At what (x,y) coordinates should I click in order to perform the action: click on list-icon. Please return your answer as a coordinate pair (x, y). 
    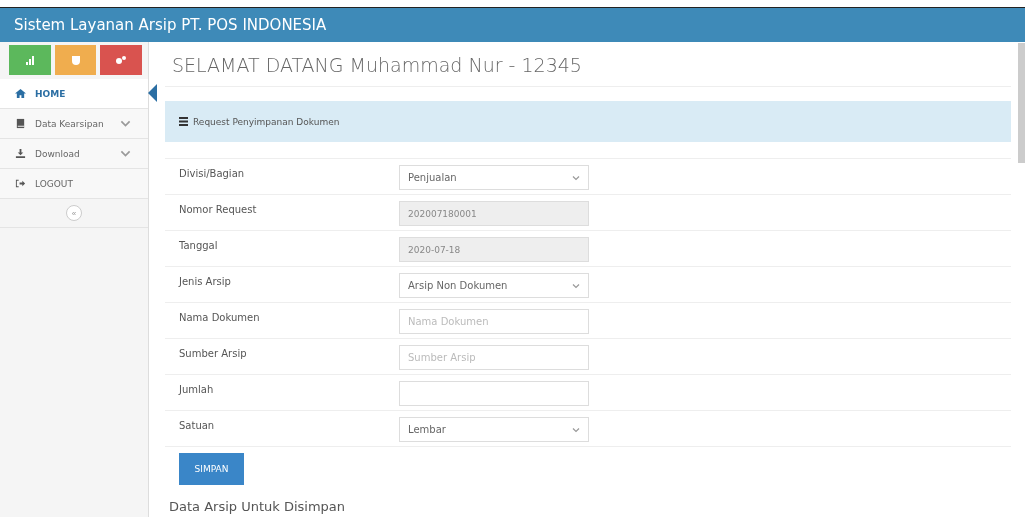
    Looking at the image, I should click on (183, 121).